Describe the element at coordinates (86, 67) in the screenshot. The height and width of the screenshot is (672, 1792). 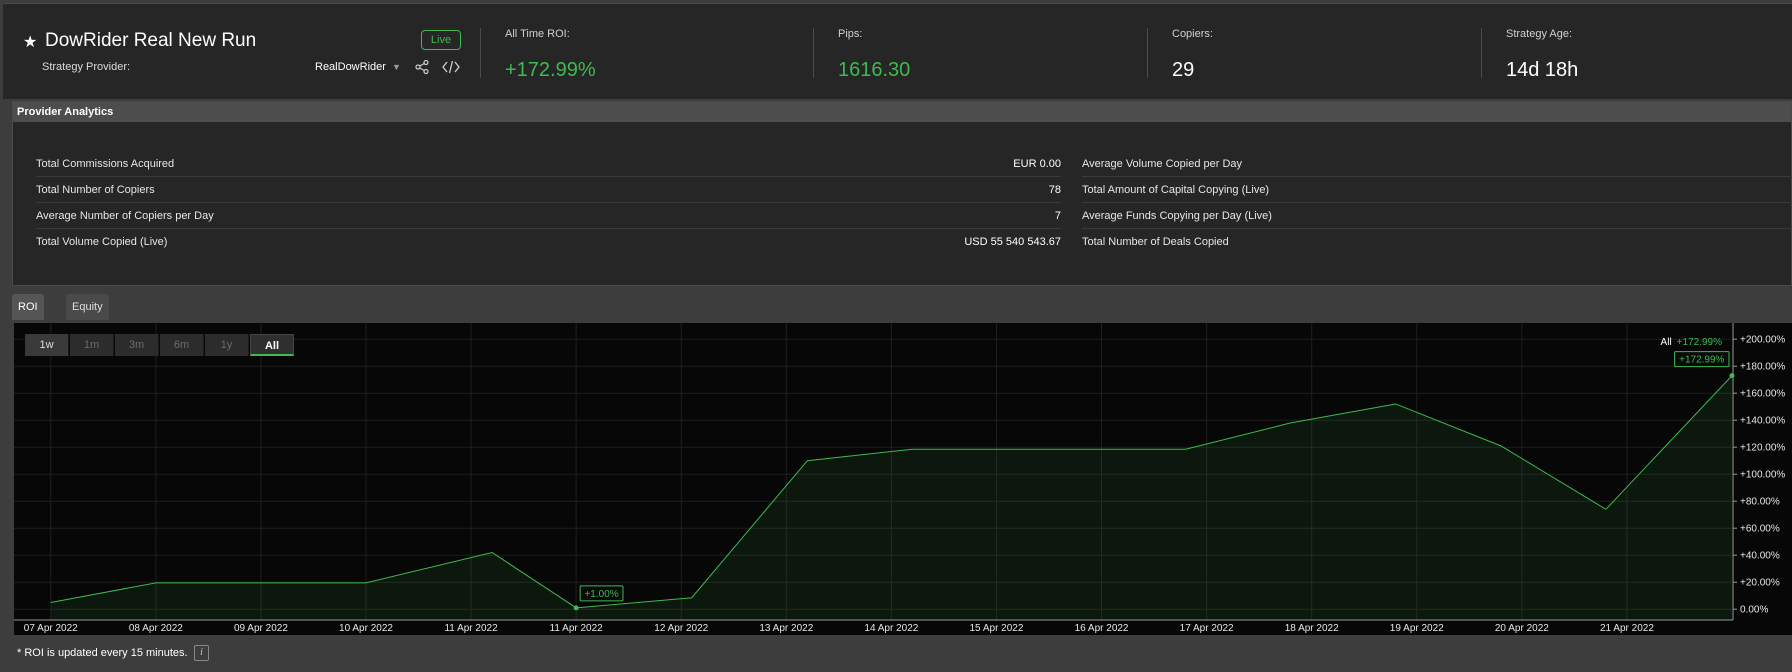
I see `strategy-provider-label: Strategy Provider:` at that location.